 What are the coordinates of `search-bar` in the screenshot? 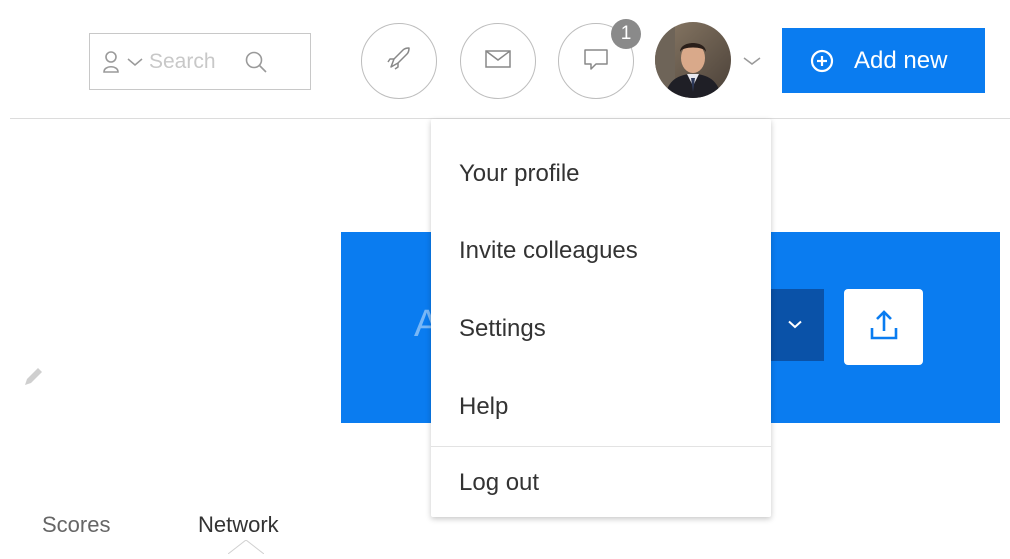 It's located at (200, 61).